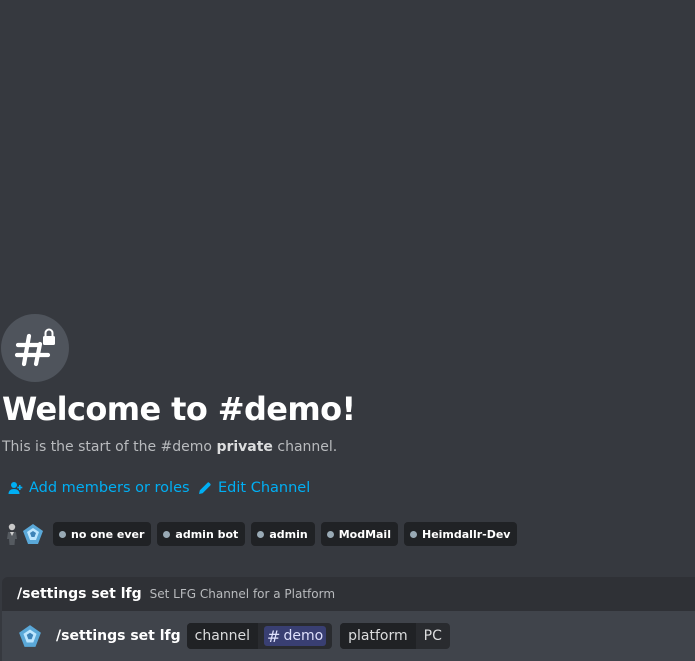 The width and height of the screenshot is (695, 661). What do you see at coordinates (109, 447) in the screenshot?
I see `welcome-subtitle-prefix: This is the start of the #demo` at bounding box center [109, 447].